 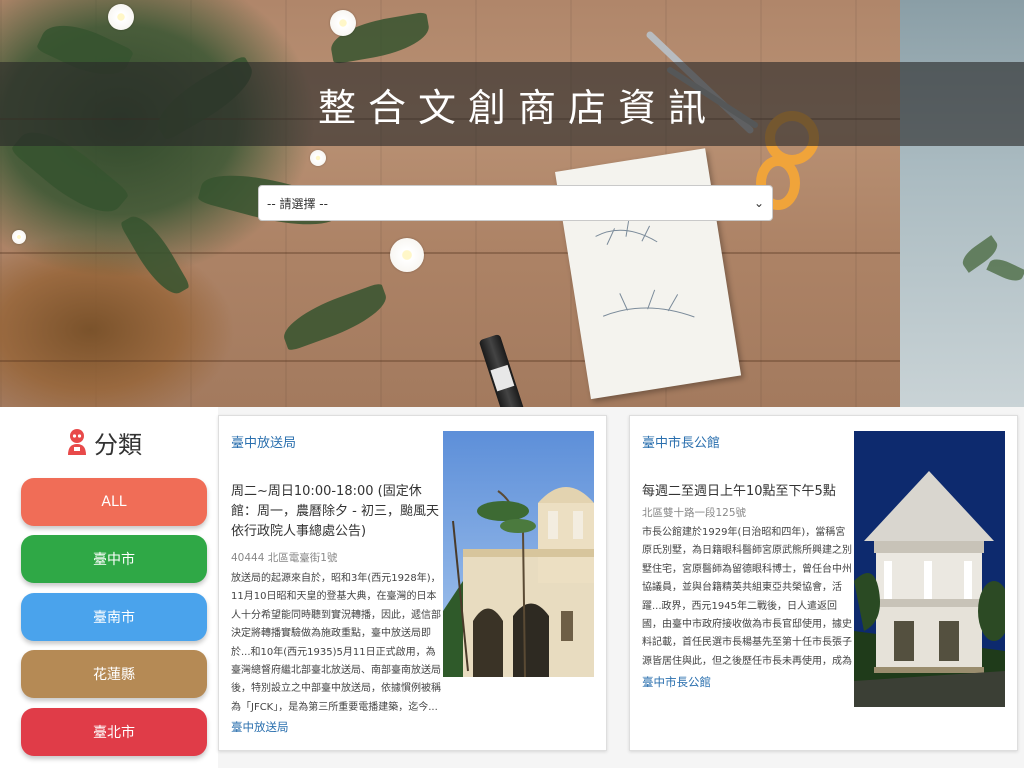 I want to click on category-label: 臺北市, so click(x=114, y=733).